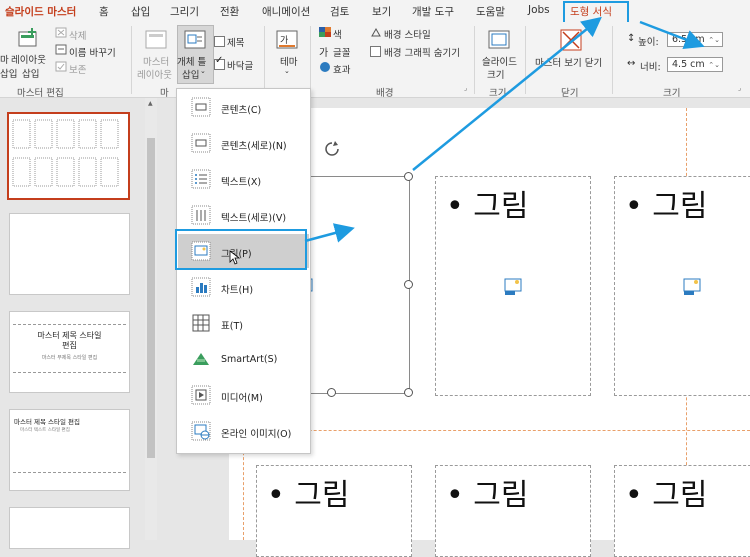 This screenshot has width=750, height=557. Describe the element at coordinates (140, 11) in the screenshot. I see `tab-insert: 삽입` at that location.